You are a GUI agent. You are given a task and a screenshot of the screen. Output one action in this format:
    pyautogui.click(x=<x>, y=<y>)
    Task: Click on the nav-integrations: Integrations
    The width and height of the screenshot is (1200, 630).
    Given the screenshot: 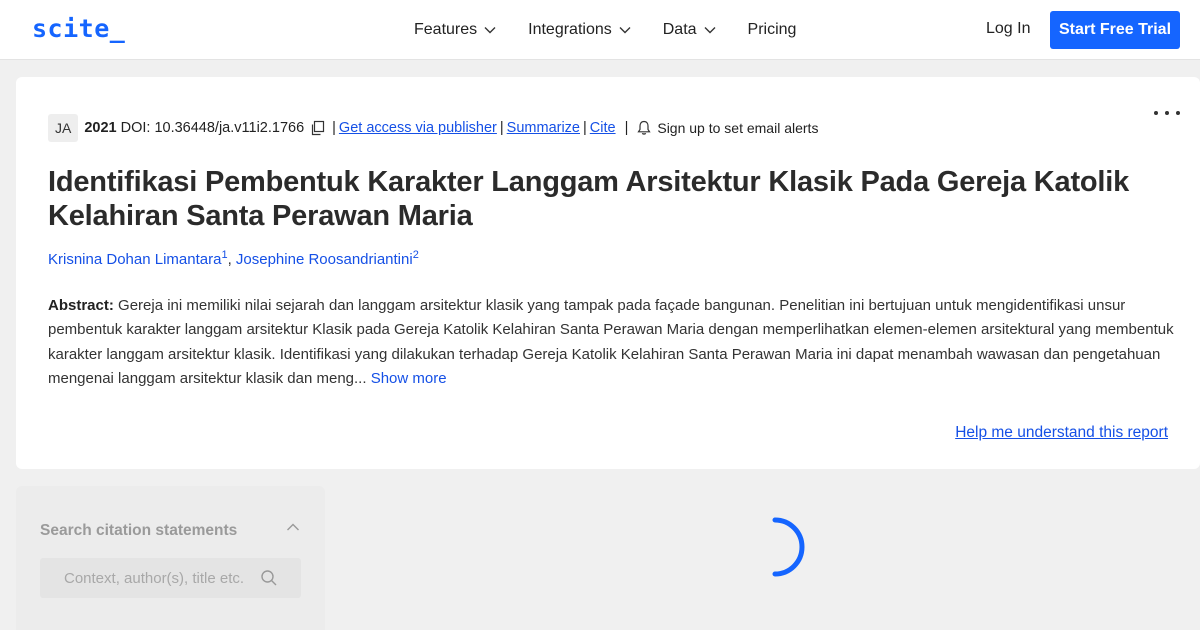 What is the action you would take?
    pyautogui.click(x=579, y=30)
    